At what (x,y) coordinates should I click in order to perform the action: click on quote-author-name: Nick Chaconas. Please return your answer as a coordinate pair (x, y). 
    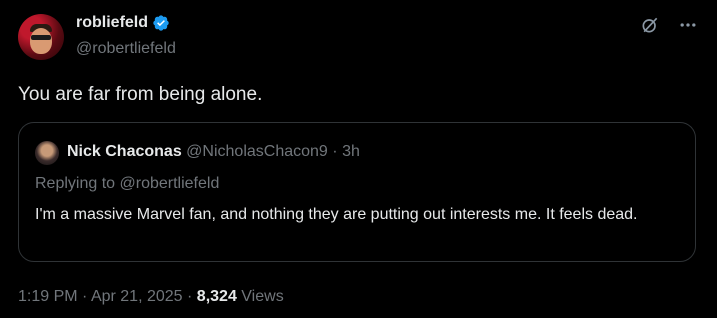
    Looking at the image, I should click on (124, 151).